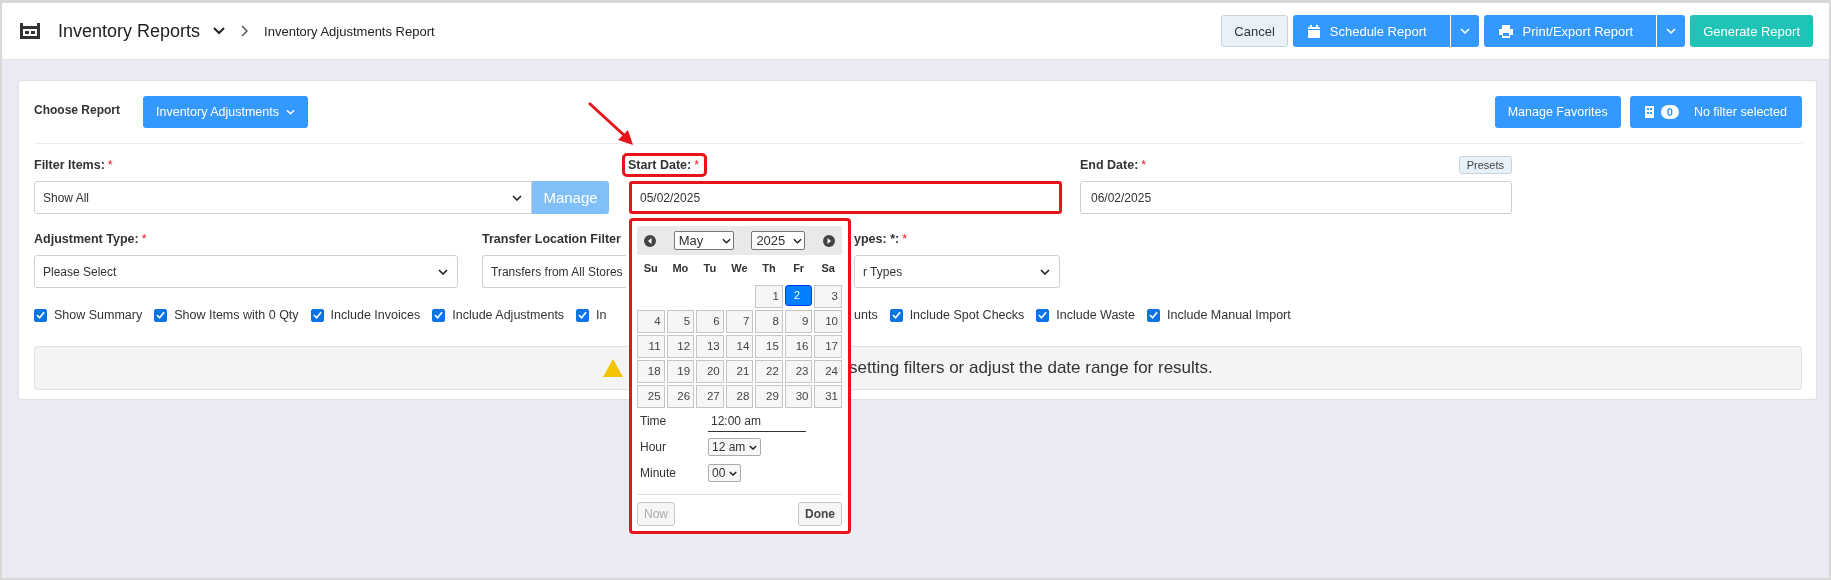 The width and height of the screenshot is (1831, 580). What do you see at coordinates (552, 239) in the screenshot?
I see `transfer-location-label: Transfer Location Filter` at bounding box center [552, 239].